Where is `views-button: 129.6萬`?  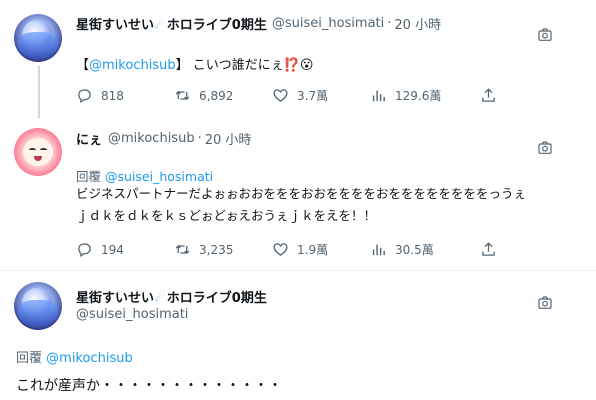
views-button: 129.6萬 is located at coordinates (425, 95).